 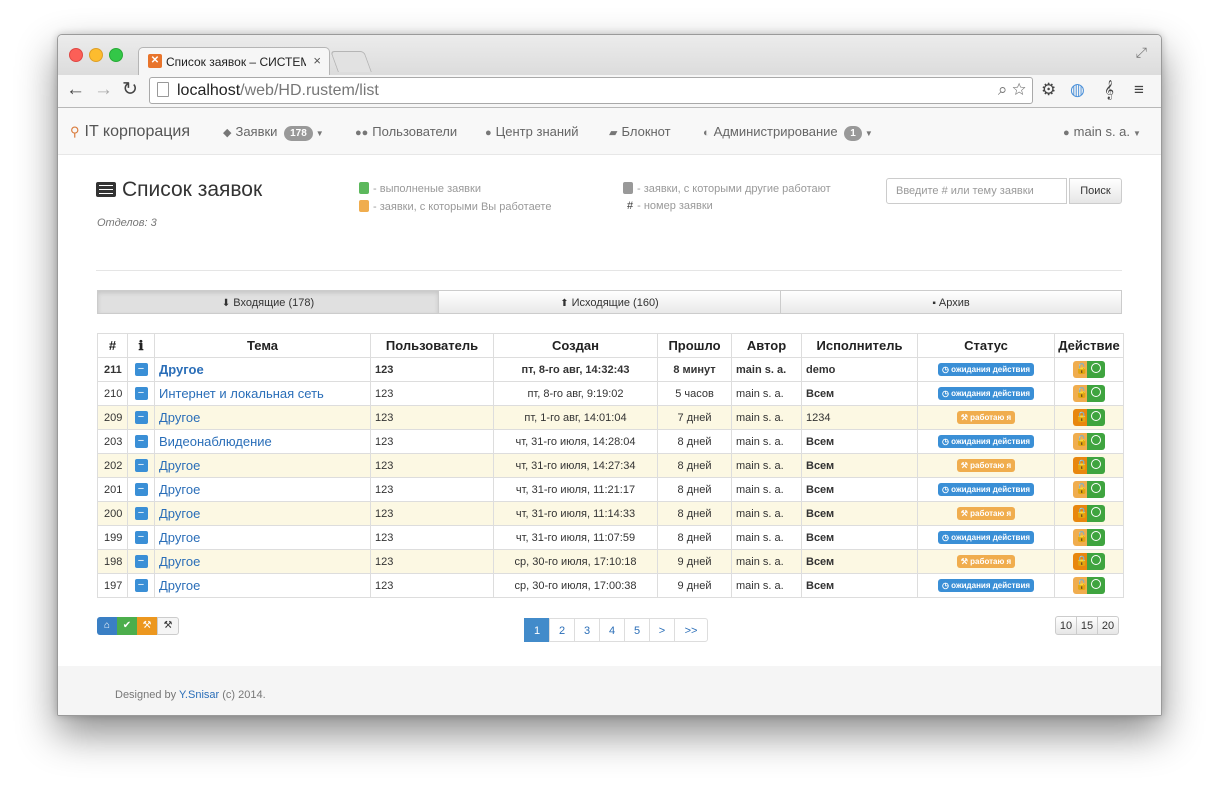 What do you see at coordinates (640, 131) in the screenshot?
I see `nav-notepad: ▰ Блокнот` at bounding box center [640, 131].